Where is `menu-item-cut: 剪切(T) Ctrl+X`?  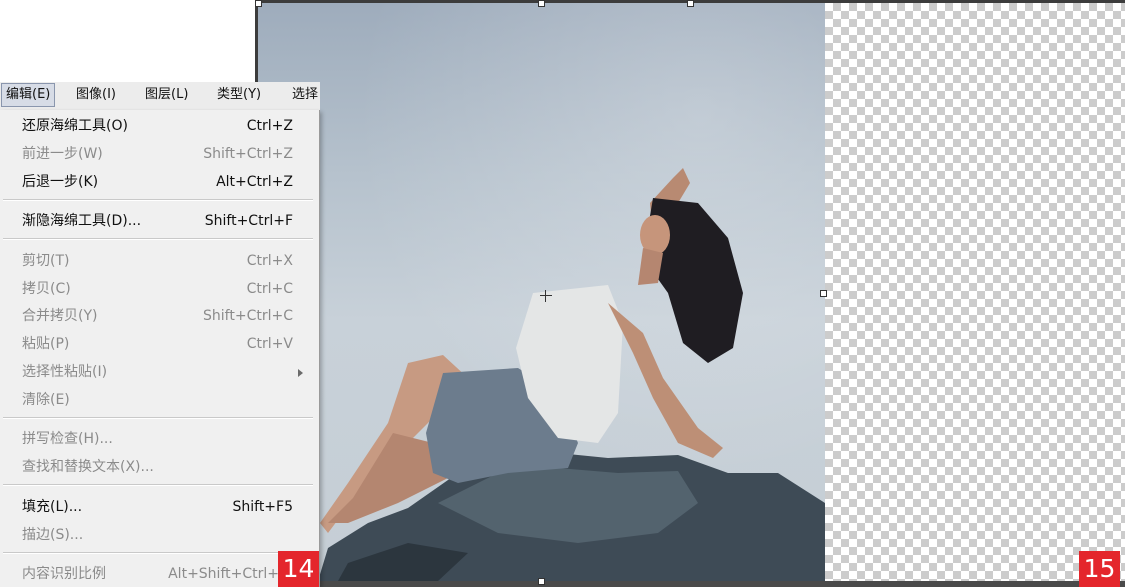 menu-item-cut: 剪切(T) Ctrl+X is located at coordinates (159, 261).